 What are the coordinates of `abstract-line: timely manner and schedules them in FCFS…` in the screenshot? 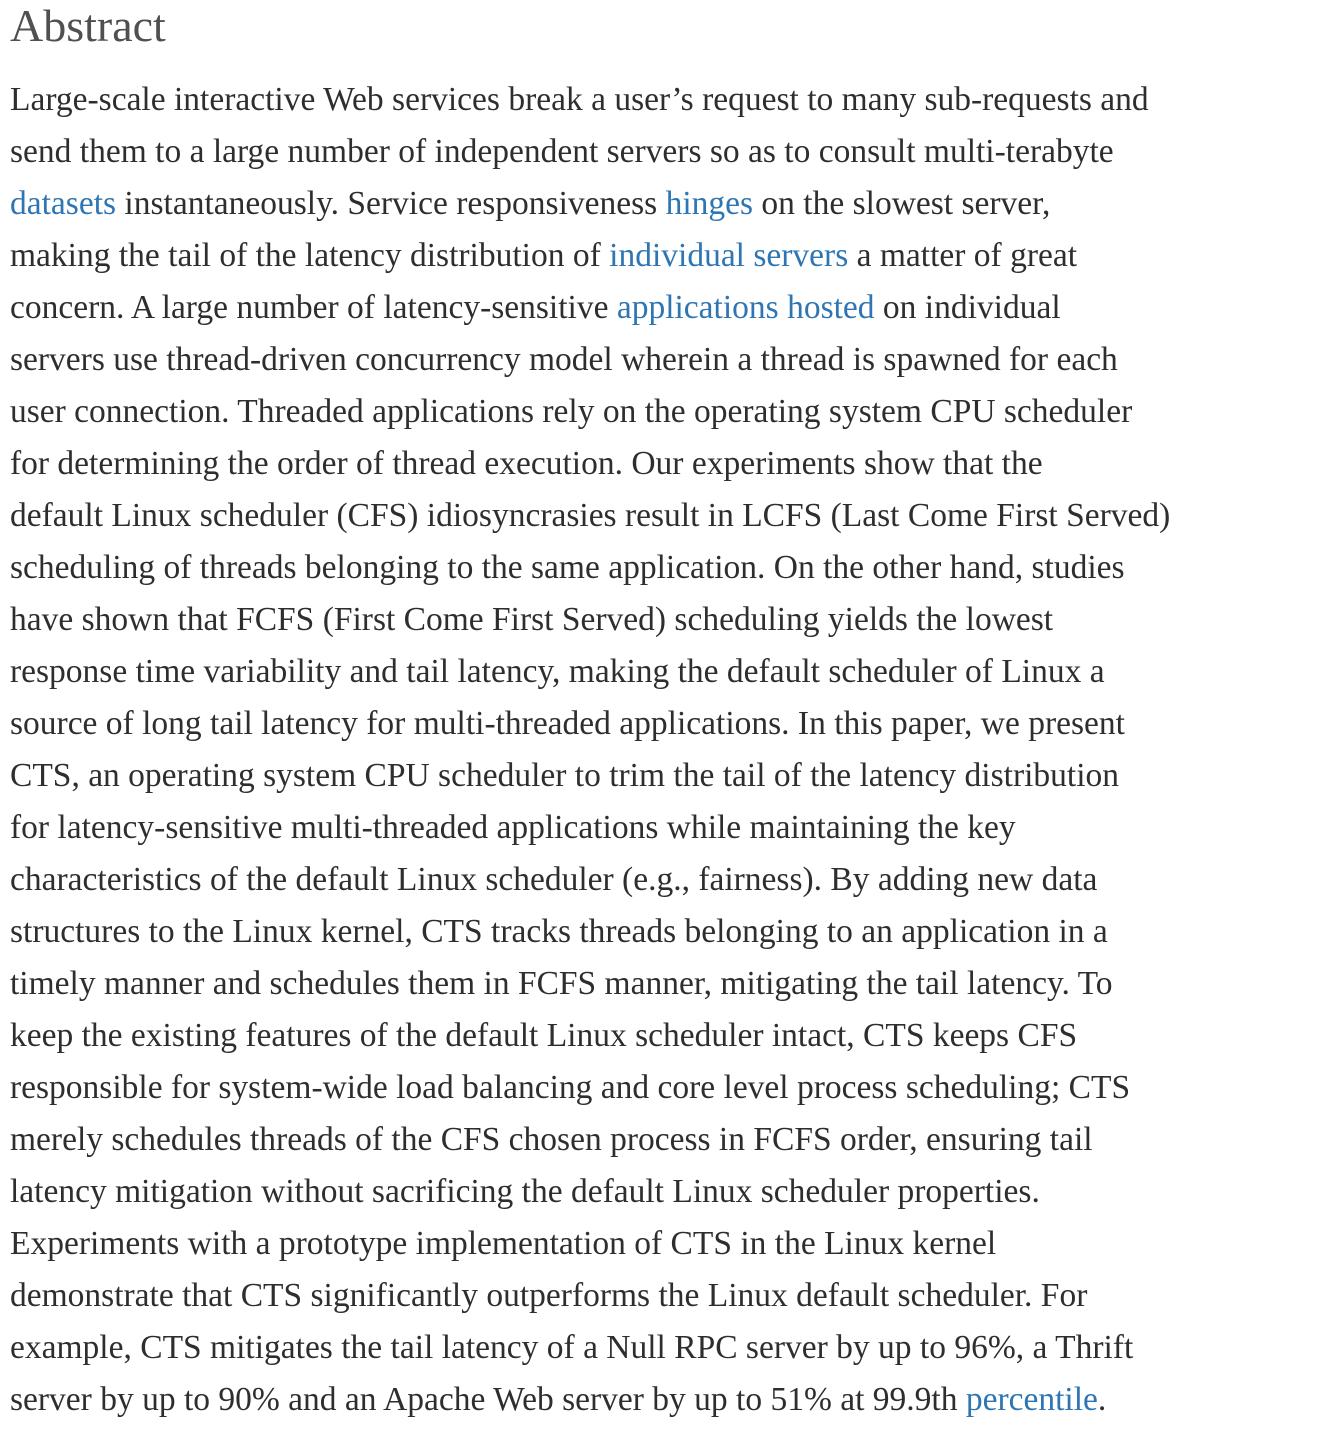 It's located at (668, 984).